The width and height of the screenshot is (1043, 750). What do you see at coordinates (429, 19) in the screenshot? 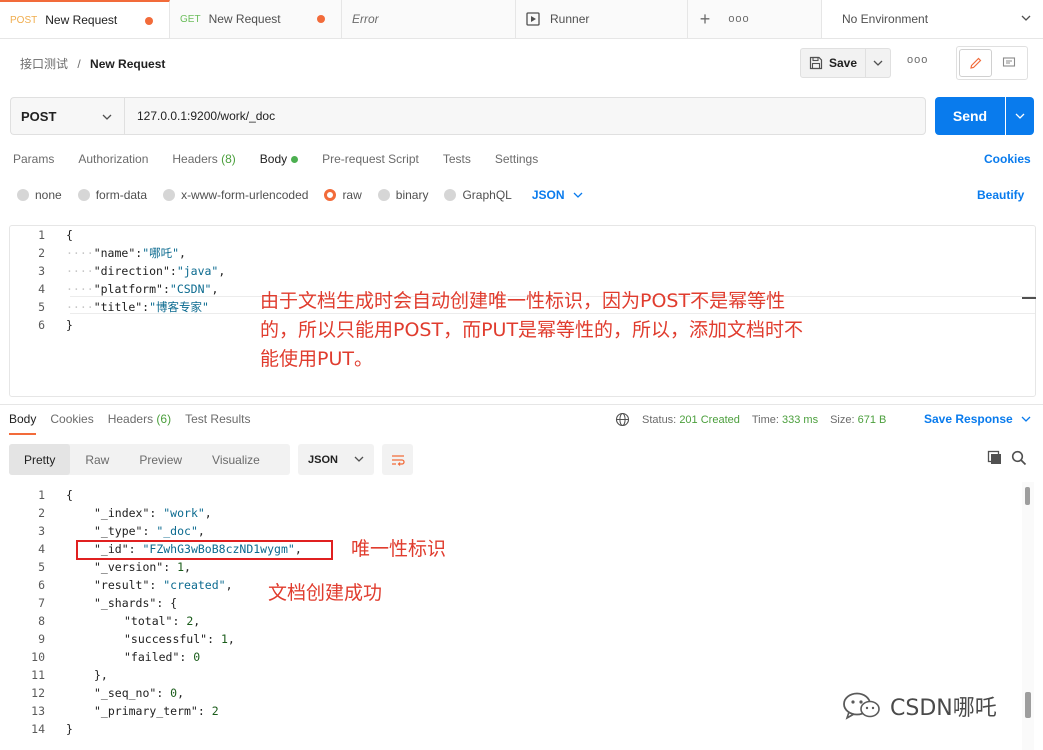
I see `tab-error: Error` at bounding box center [429, 19].